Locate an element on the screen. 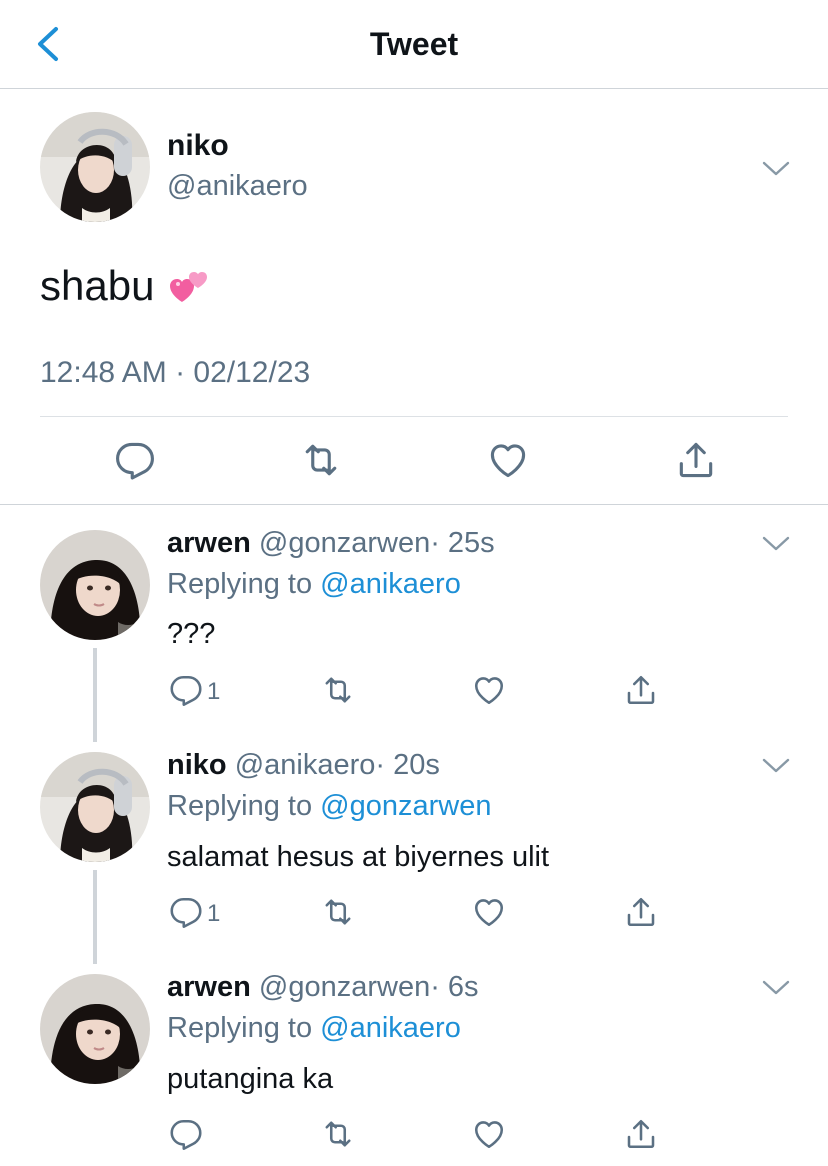  reply-time: · 20s is located at coordinates (407, 765).